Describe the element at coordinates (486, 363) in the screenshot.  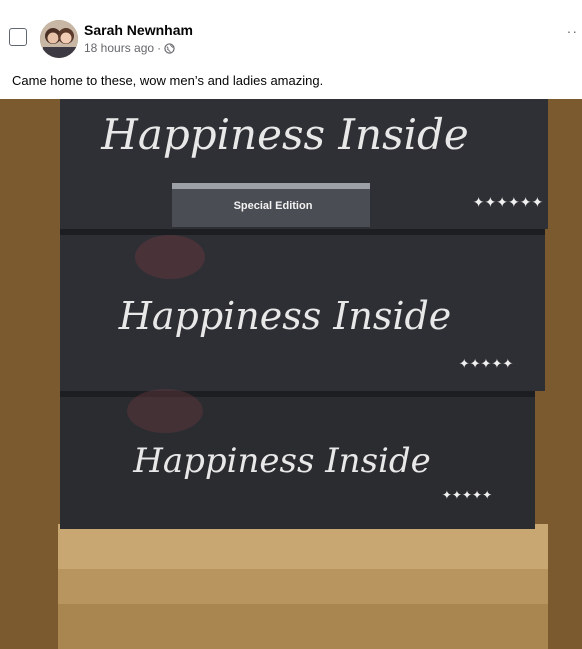
I see `stars-middle: ✦✦✦✦✦` at that location.